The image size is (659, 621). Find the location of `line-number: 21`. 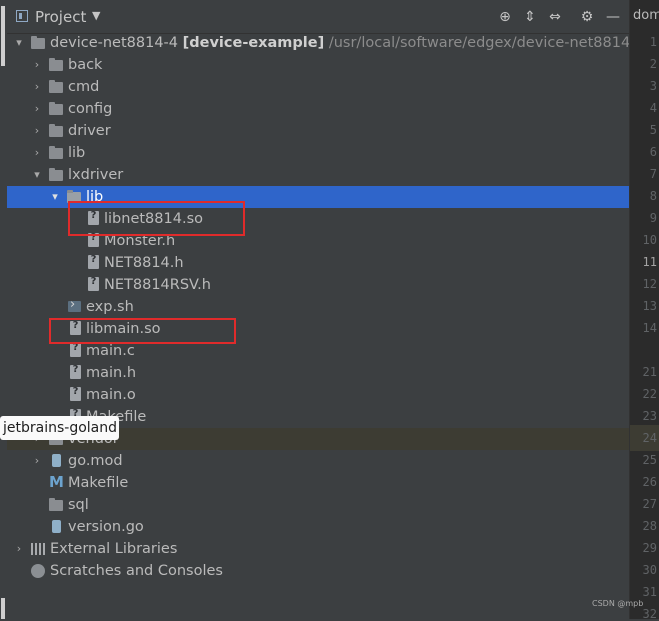

line-number: 21 is located at coordinates (649, 372).